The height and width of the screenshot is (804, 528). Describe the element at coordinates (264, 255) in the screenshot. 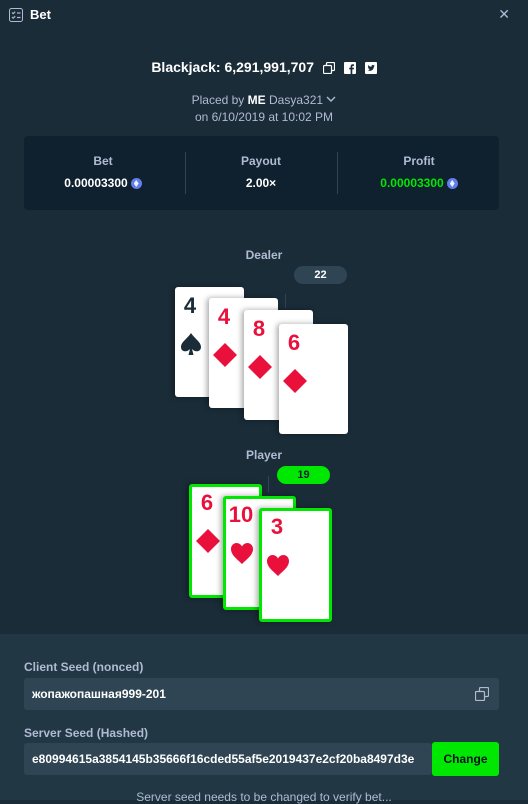

I see `dealer-label: Dealer` at that location.